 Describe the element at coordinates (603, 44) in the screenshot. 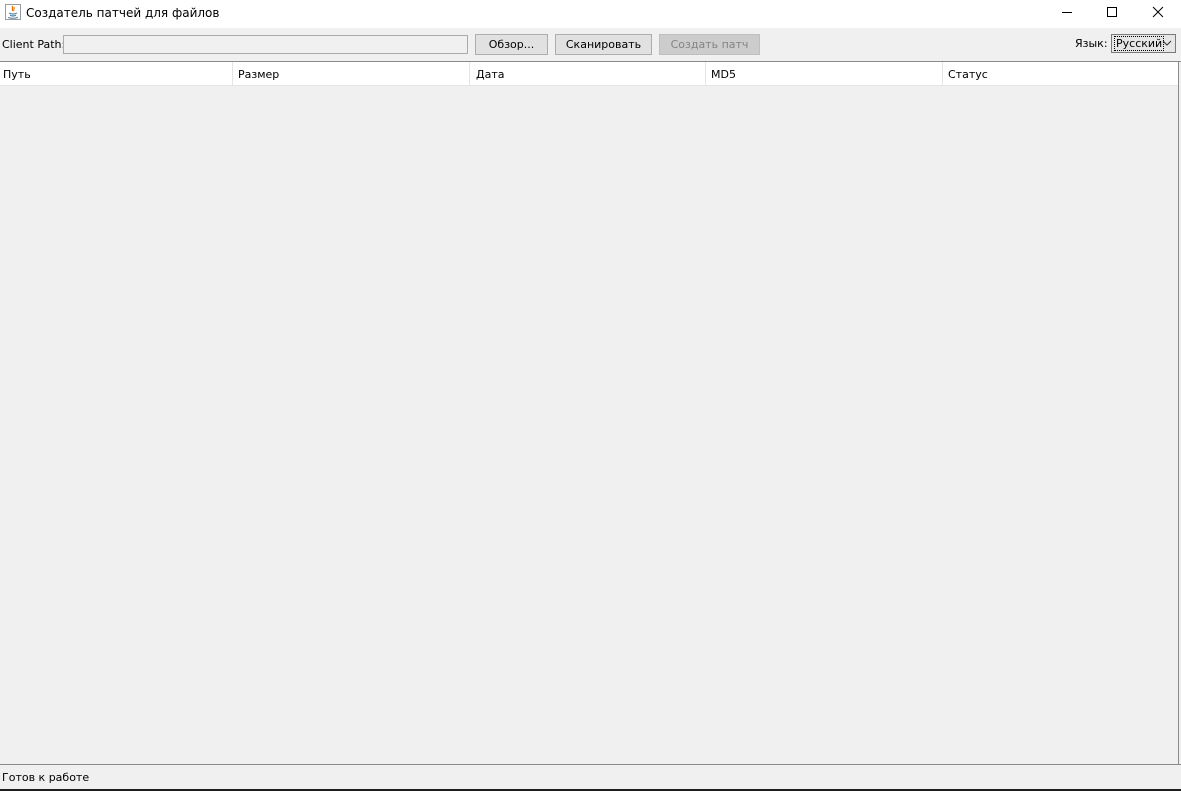

I see `scan-button: Сканировать` at that location.